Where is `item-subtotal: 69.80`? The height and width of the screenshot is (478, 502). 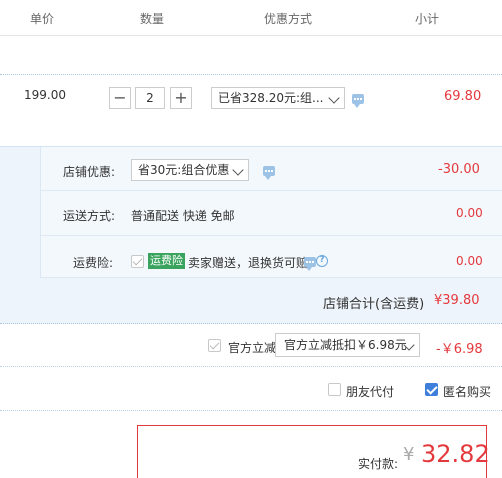 item-subtotal: 69.80 is located at coordinates (463, 96).